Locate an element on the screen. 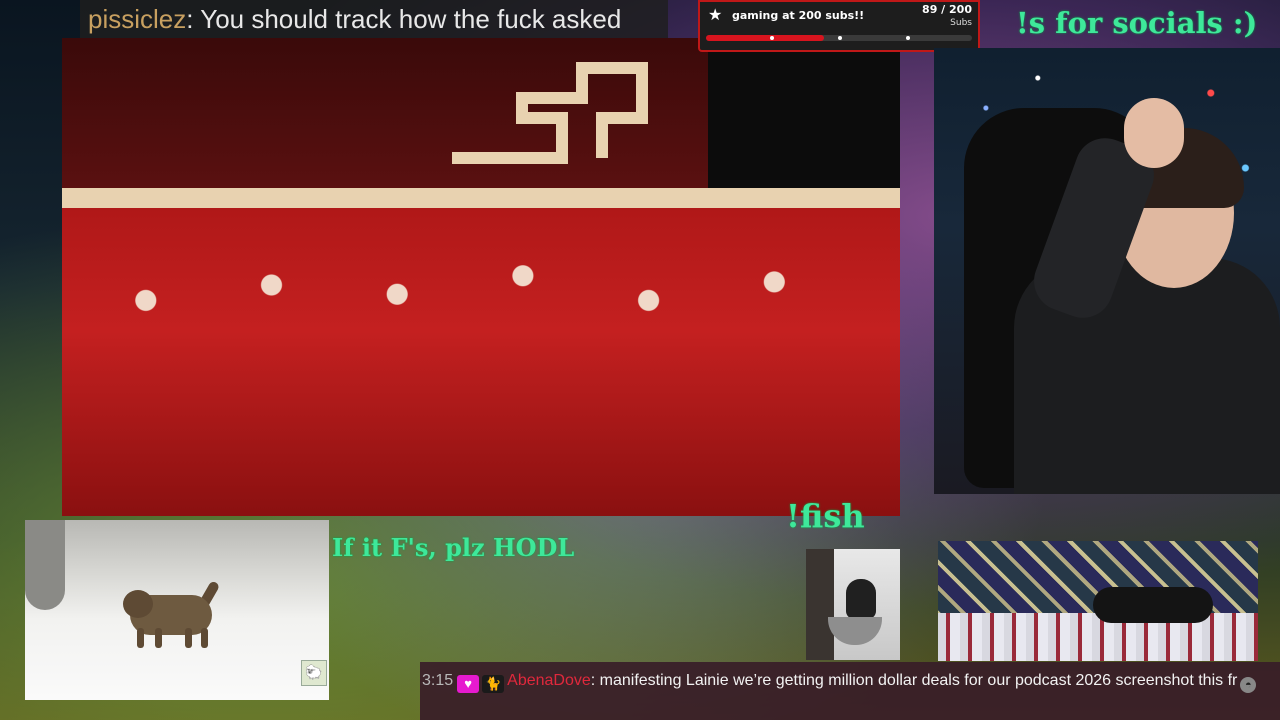  goal-title: gaming at 200 subs!! is located at coordinates (798, 15).